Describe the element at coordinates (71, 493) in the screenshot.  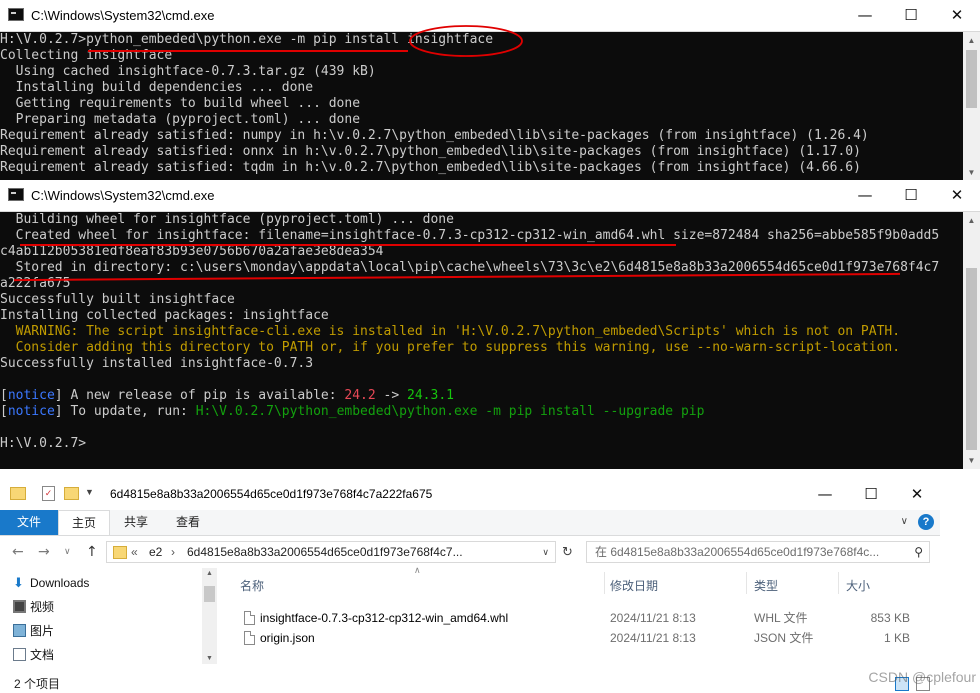
I see `new-folder-icon` at that location.